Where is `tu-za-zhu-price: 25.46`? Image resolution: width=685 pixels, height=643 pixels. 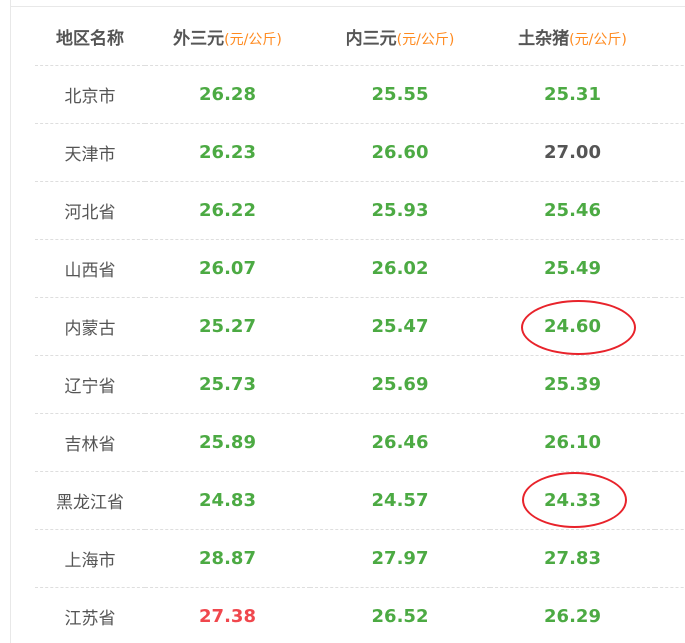 tu-za-zhu-price: 25.46 is located at coordinates (572, 210).